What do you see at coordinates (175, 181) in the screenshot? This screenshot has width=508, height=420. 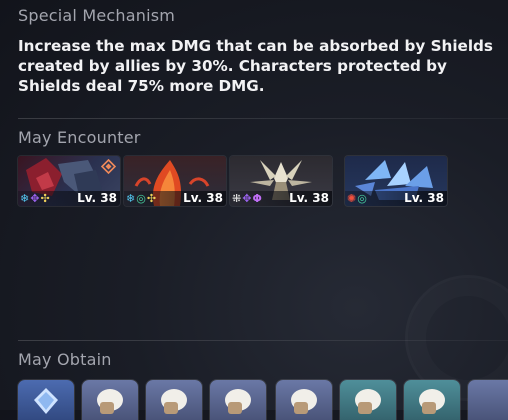 I see `enemy-card-2: ❄ ◎ ✣ Lv. 38` at bounding box center [175, 181].